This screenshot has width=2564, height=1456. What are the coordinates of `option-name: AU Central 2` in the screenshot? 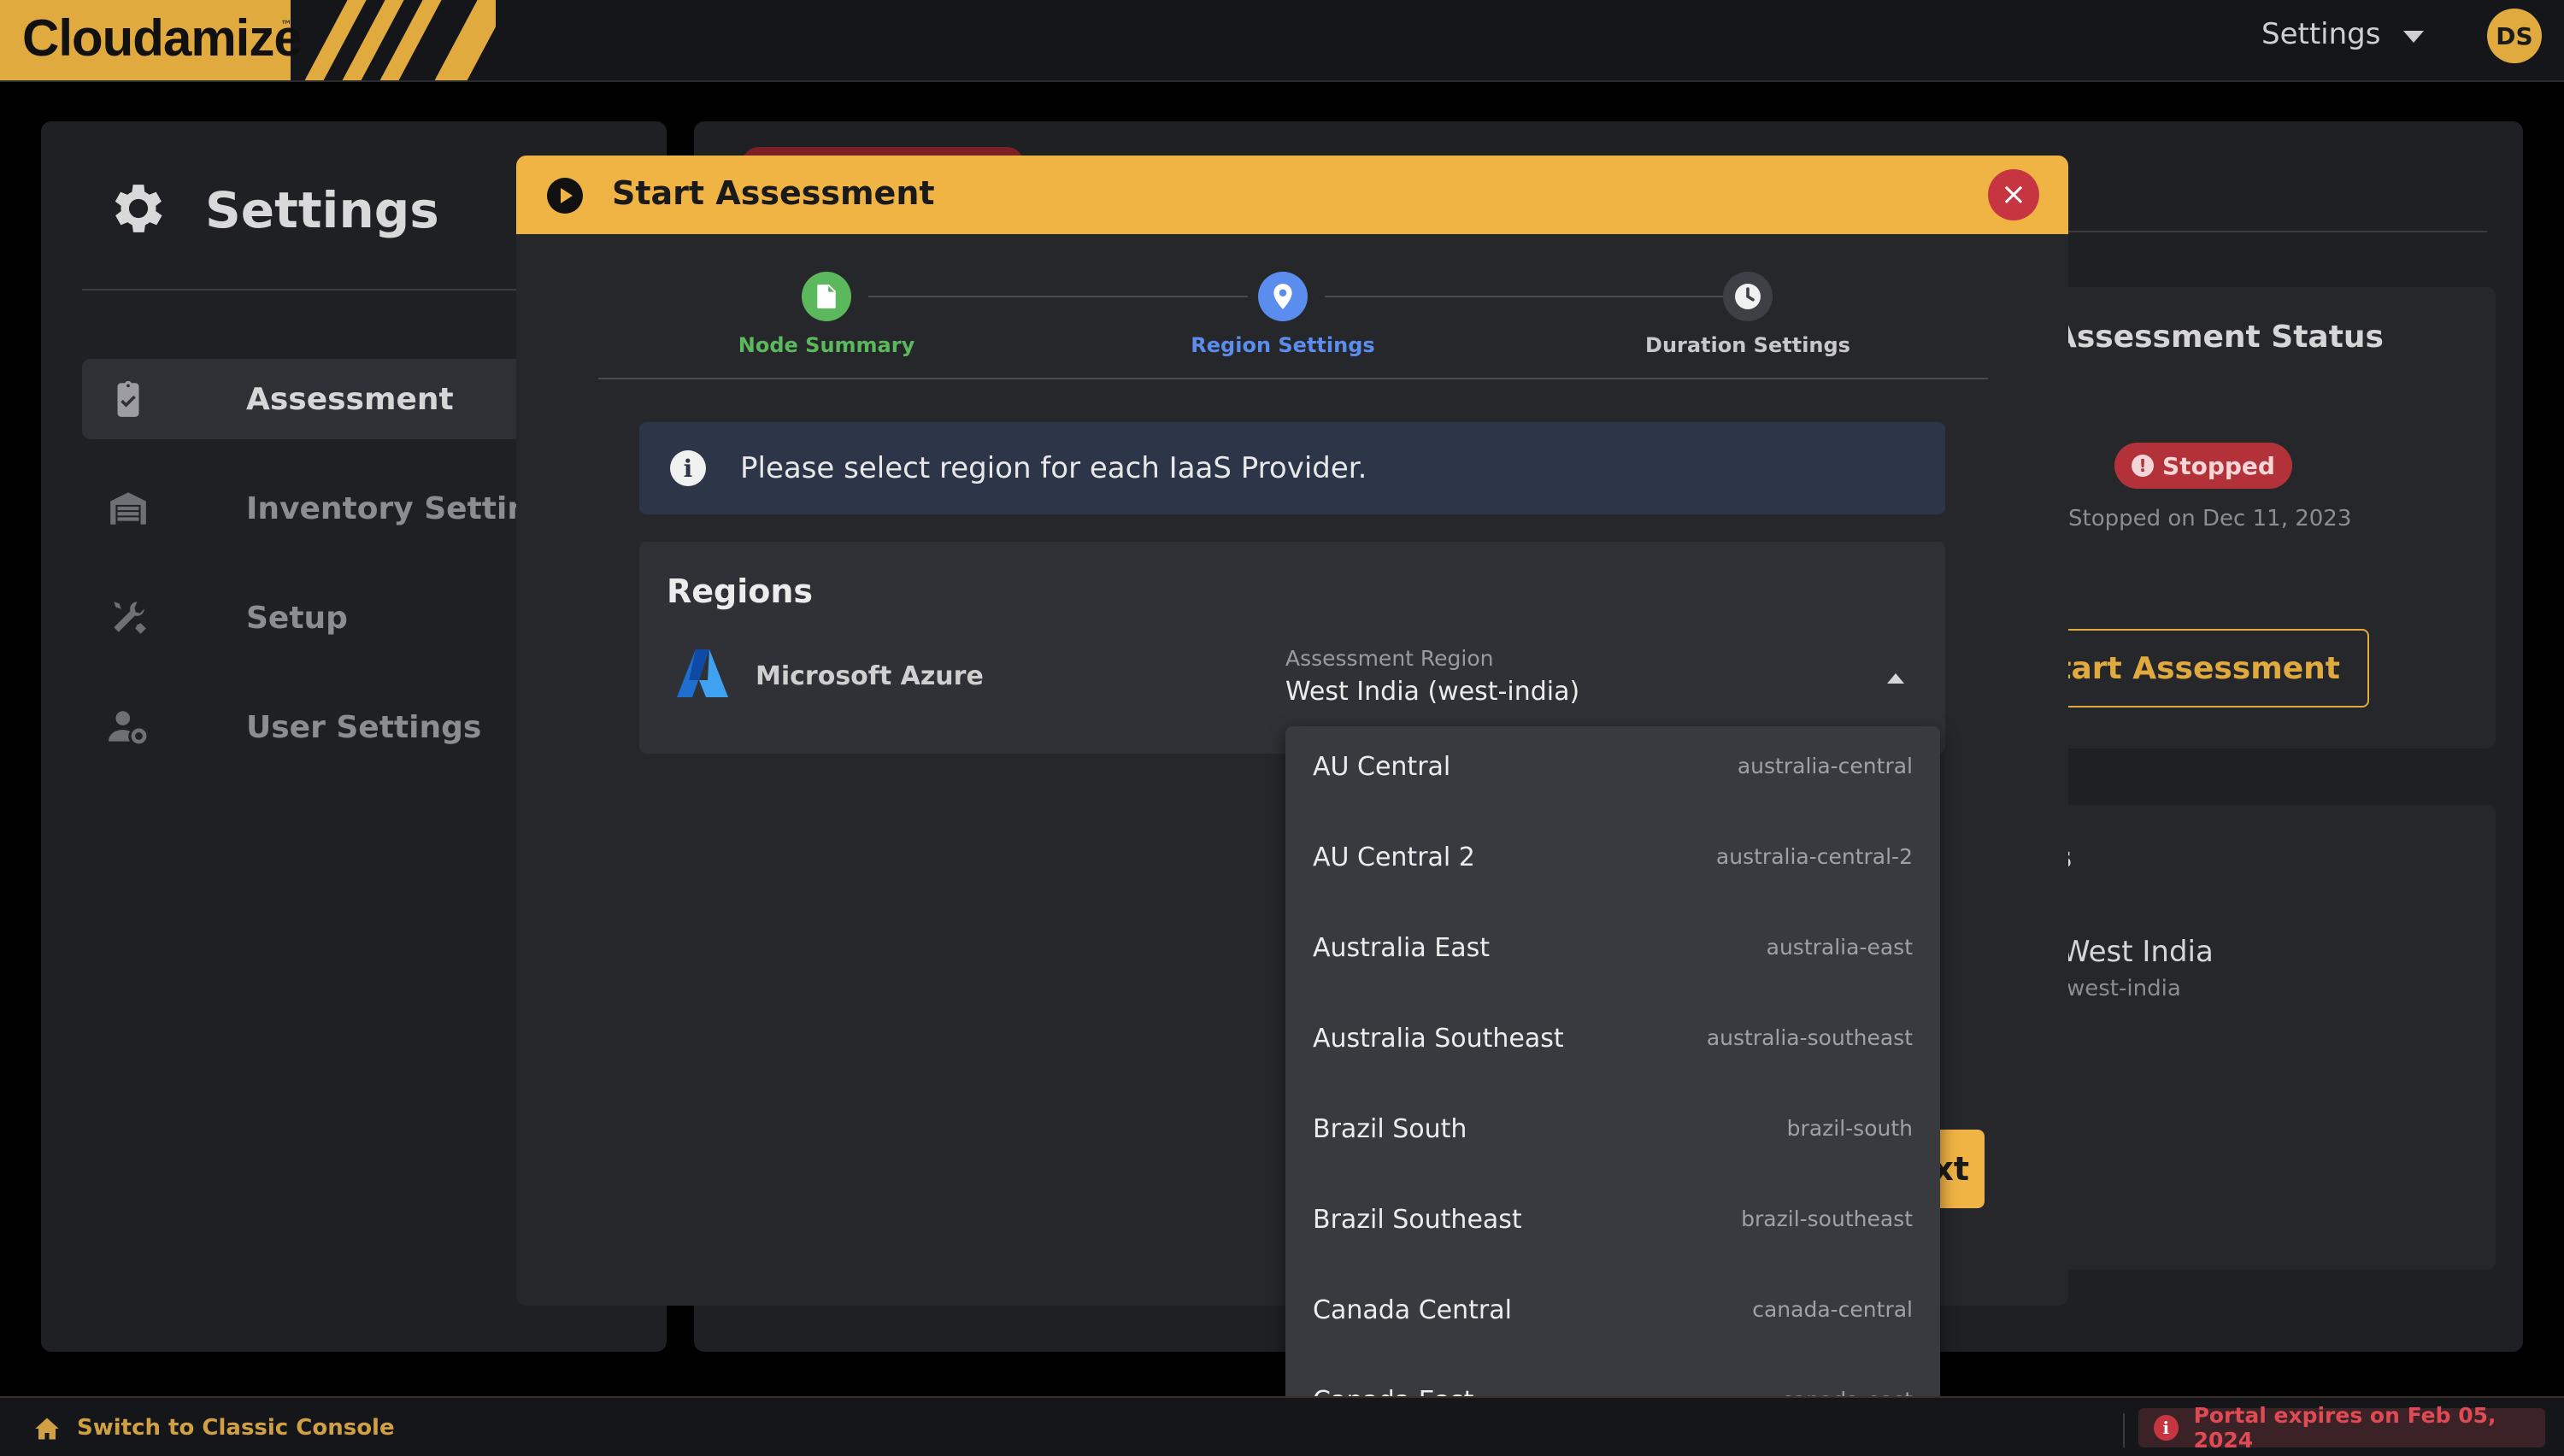 It's located at (1394, 857).